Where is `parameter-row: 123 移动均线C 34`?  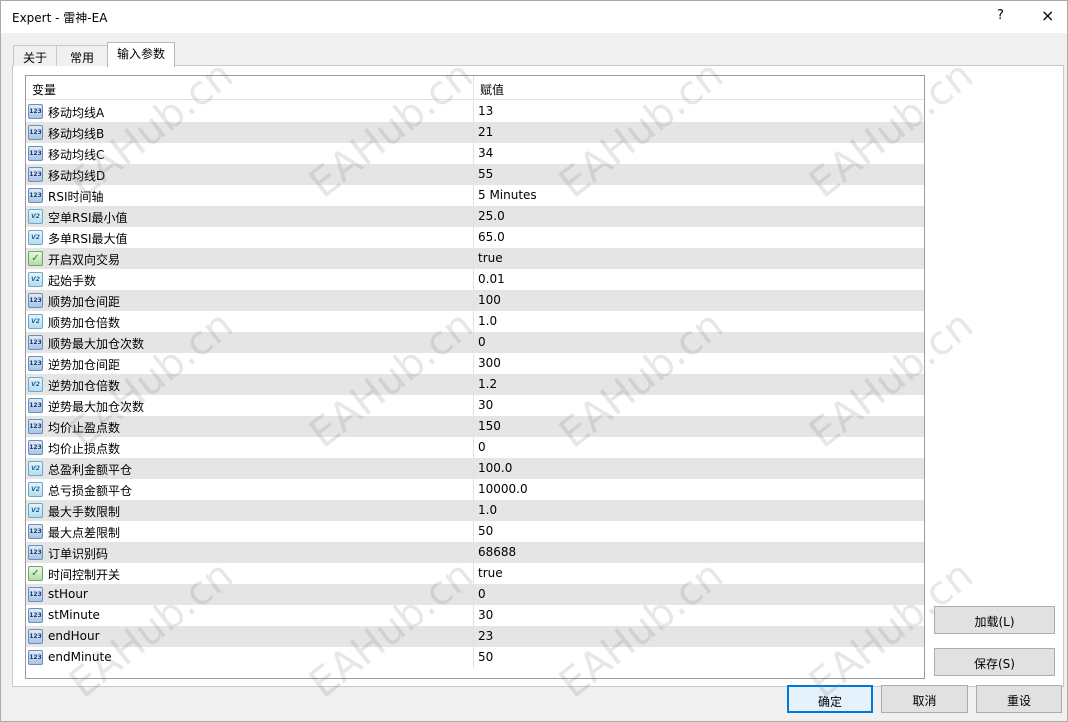
parameter-row: 123 移动均线C 34 is located at coordinates (475, 153).